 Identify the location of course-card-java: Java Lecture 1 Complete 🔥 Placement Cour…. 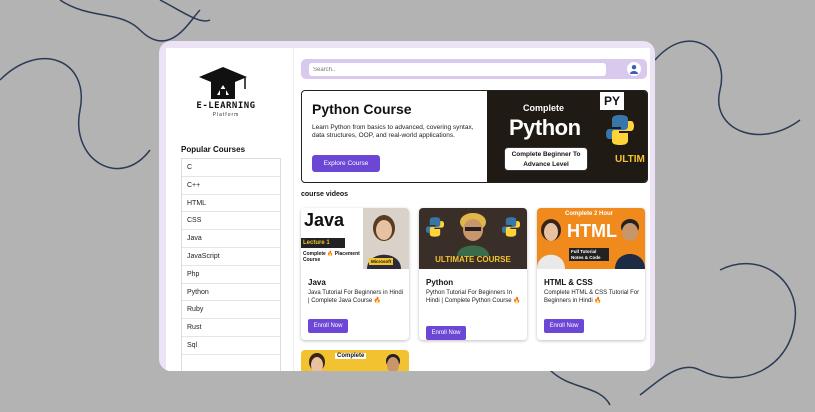
(355, 274).